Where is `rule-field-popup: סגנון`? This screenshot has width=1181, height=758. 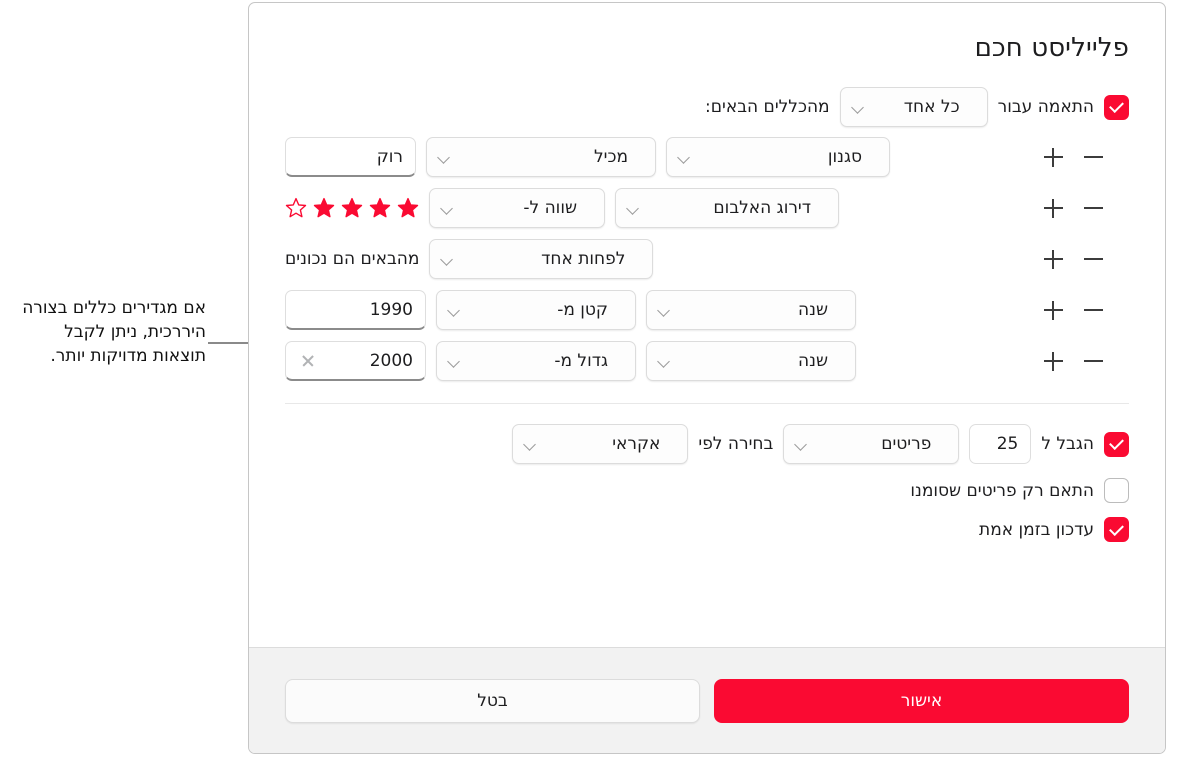
rule-field-popup: סגנון is located at coordinates (778, 157).